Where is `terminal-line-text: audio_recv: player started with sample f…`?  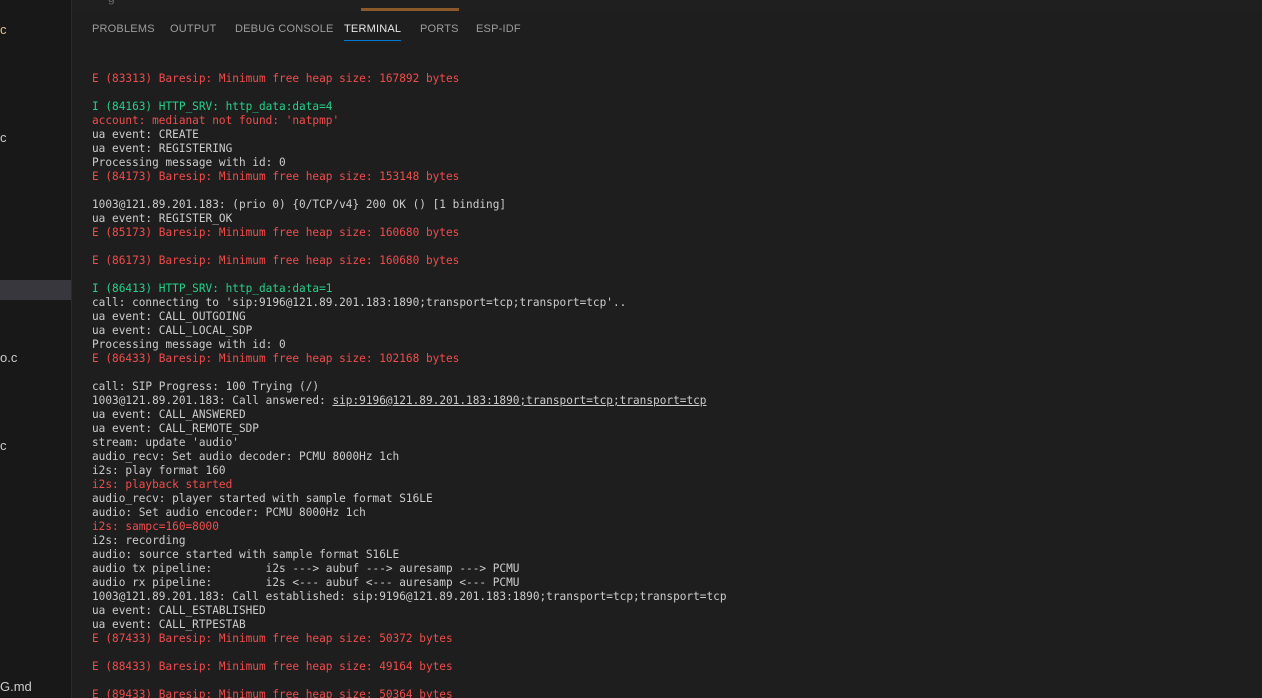
terminal-line-text: audio_recv: player started with sample f… is located at coordinates (262, 498).